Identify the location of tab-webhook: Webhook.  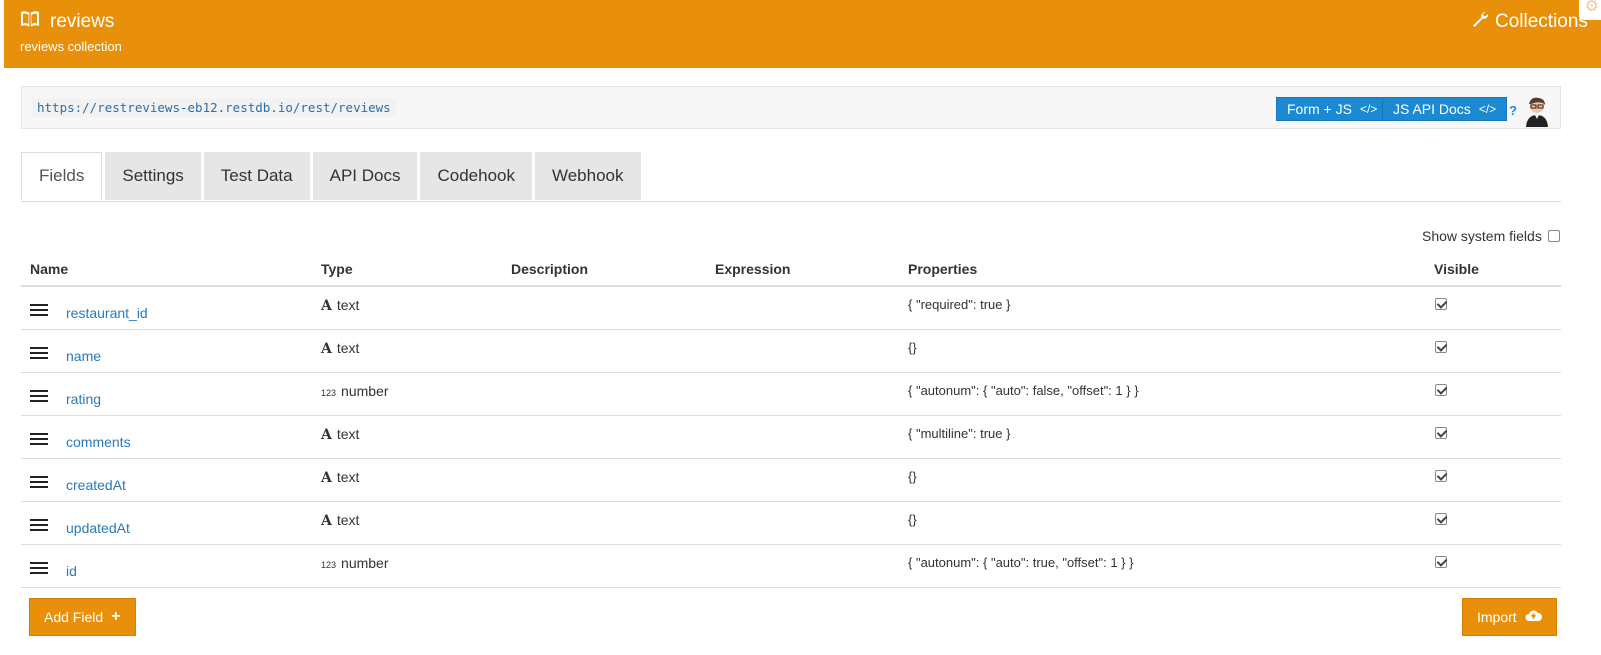
(587, 176).